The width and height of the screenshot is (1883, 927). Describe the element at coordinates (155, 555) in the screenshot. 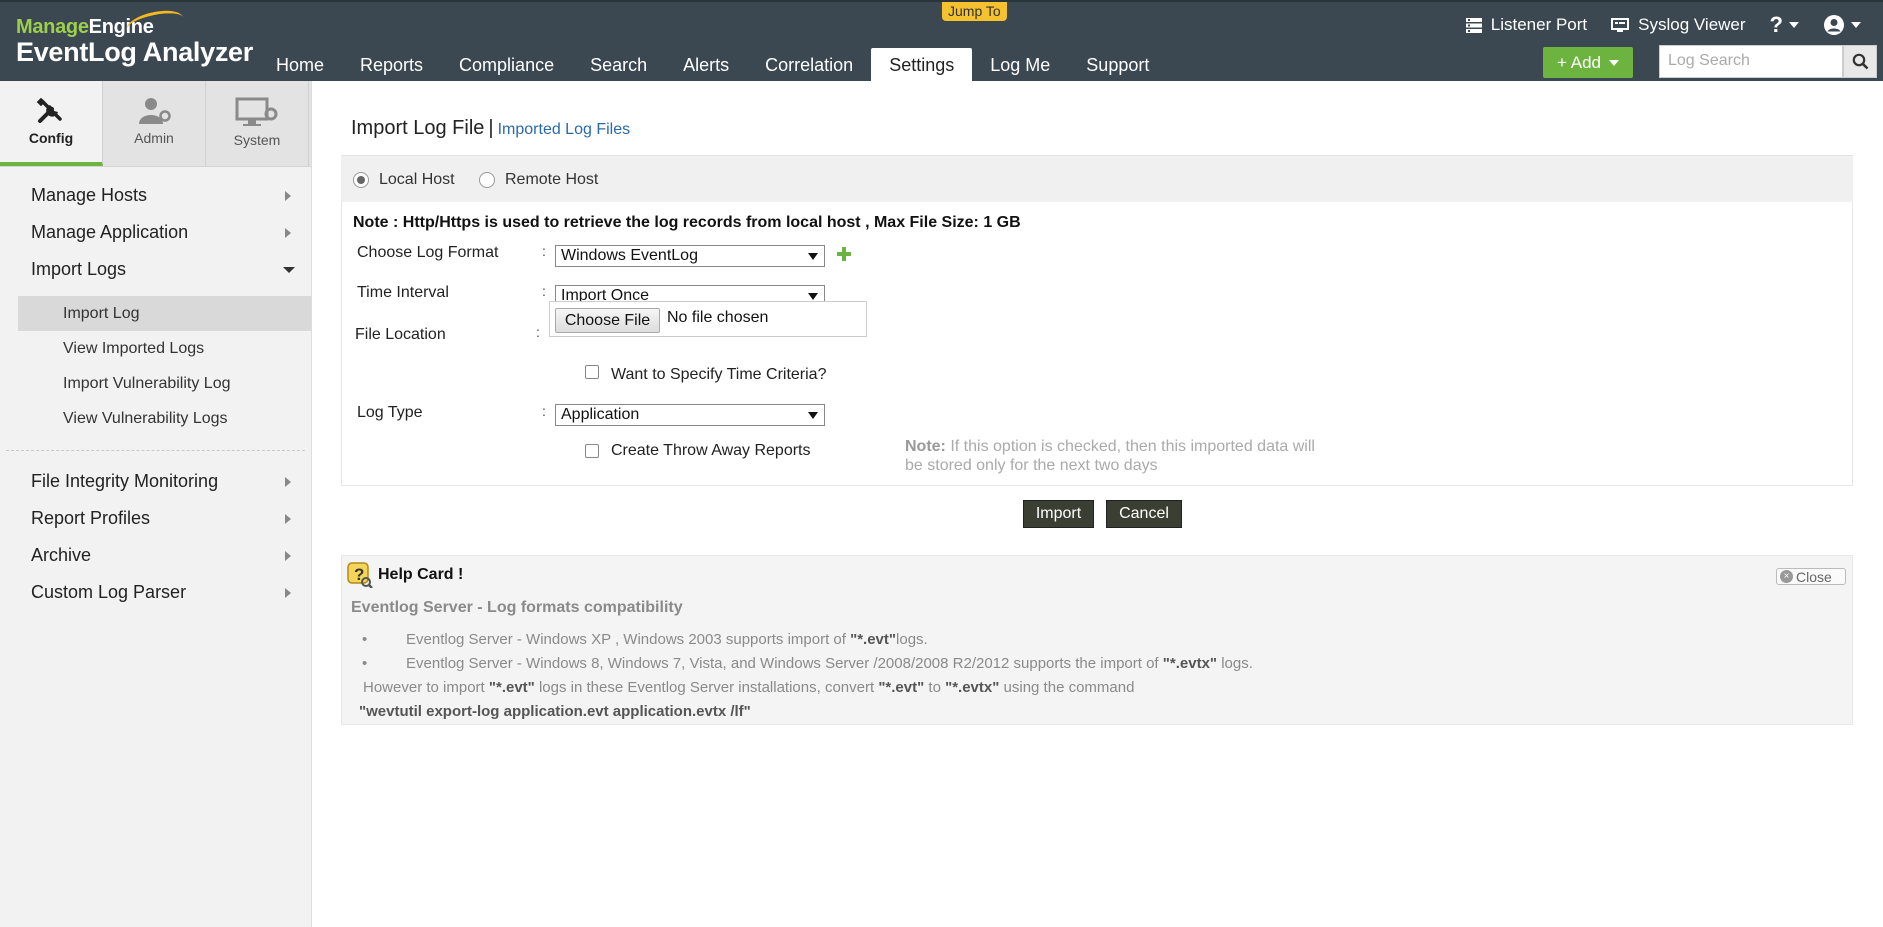

I see `sidebar-item-archive: Archive` at that location.